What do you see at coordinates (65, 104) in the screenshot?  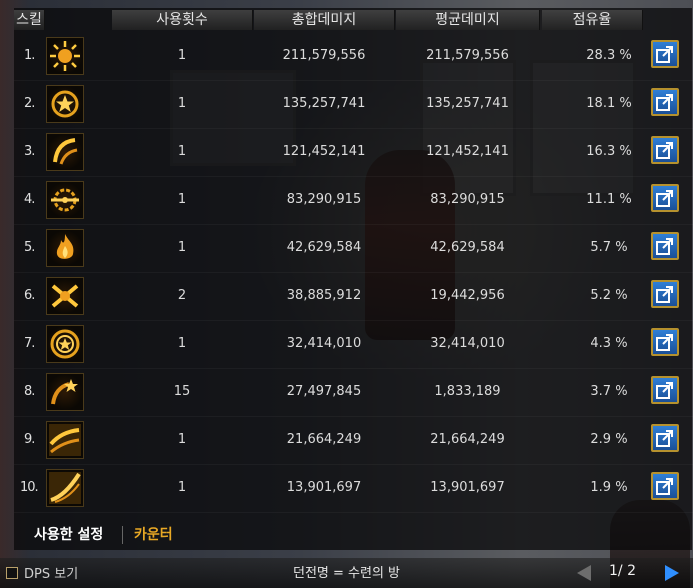 I see `star-ring-icon` at bounding box center [65, 104].